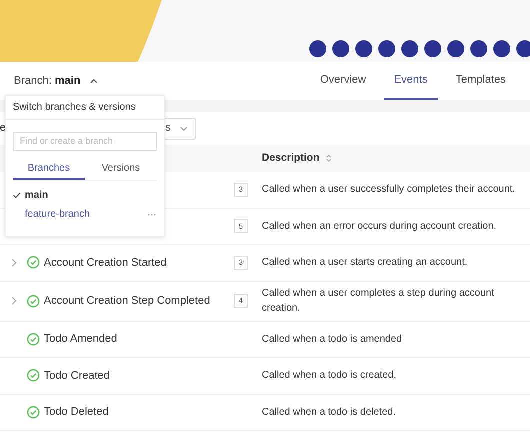 This screenshot has height=442, width=530. Describe the element at coordinates (380, 227) in the screenshot. I see `event-description: Called when an error occurs during account creation.` at that location.